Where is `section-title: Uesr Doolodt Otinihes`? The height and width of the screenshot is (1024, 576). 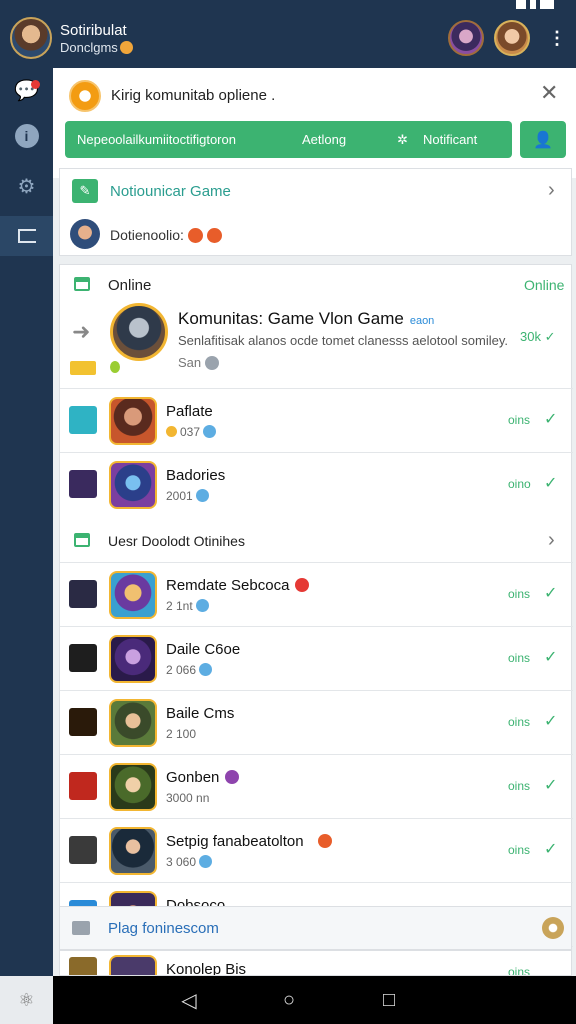
section-title: Uesr Doolodt Otinihes is located at coordinates (176, 541).